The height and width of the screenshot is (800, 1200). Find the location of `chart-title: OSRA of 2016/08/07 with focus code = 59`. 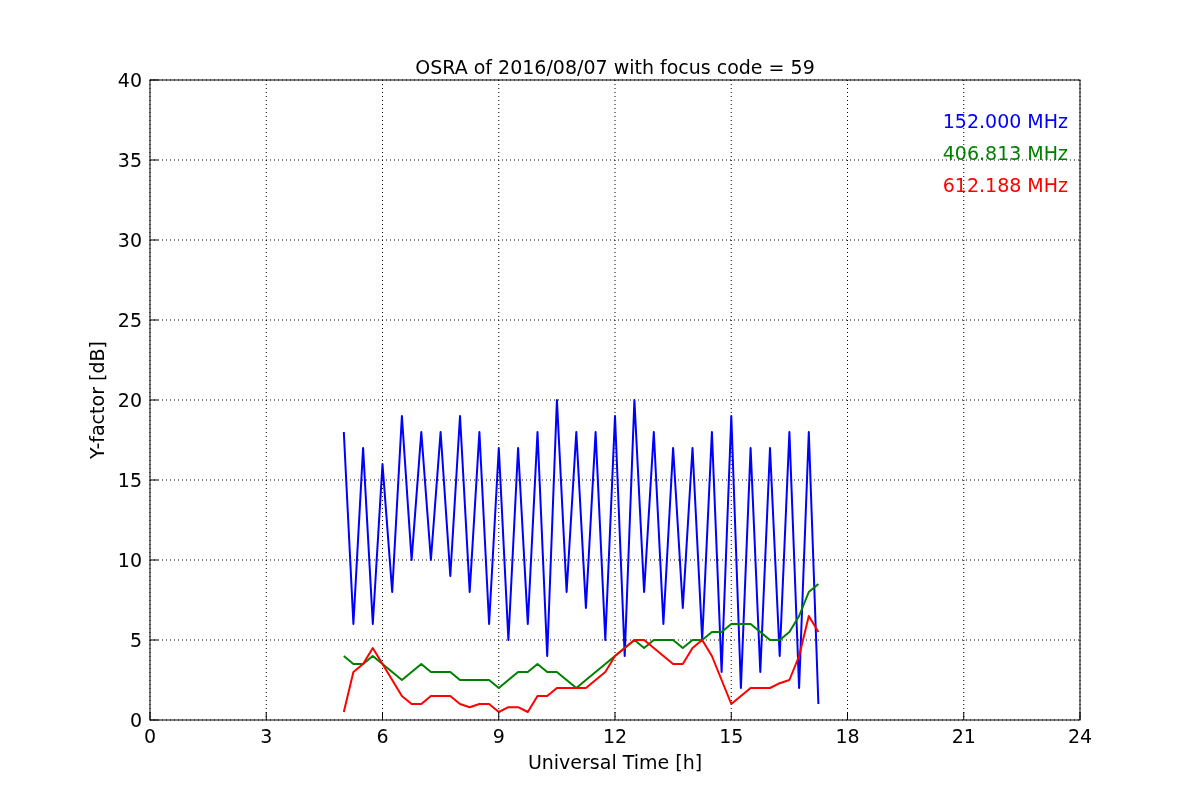

chart-title: OSRA of 2016/08/07 with focus code = 59 is located at coordinates (615, 67).